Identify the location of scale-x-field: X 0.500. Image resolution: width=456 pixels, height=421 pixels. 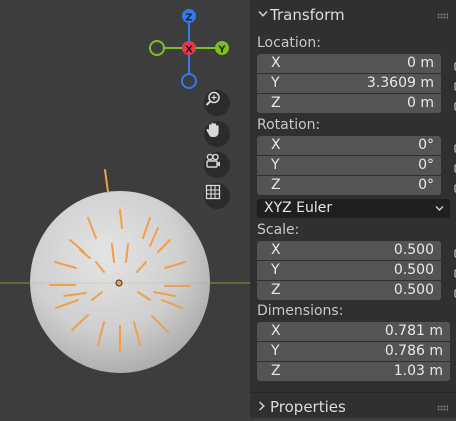
(349, 250).